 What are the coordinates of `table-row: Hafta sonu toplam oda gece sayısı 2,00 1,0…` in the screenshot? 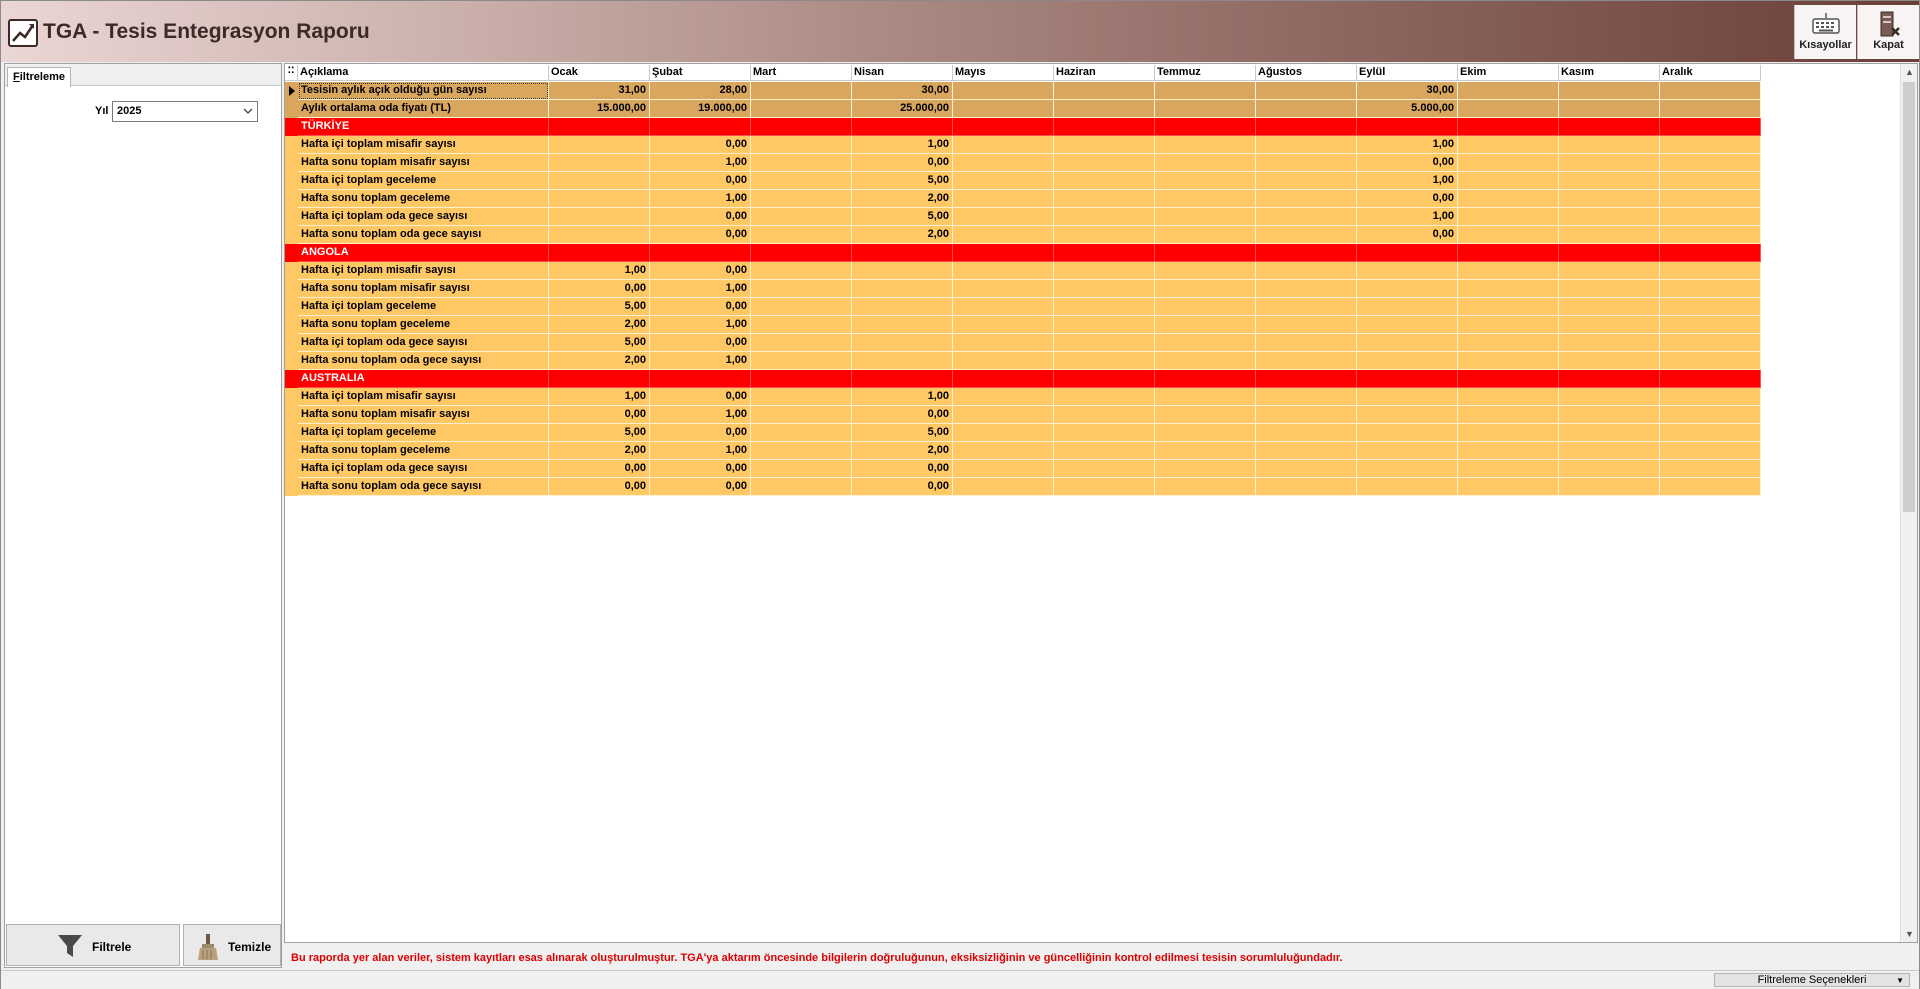 It's located at (1023, 361).